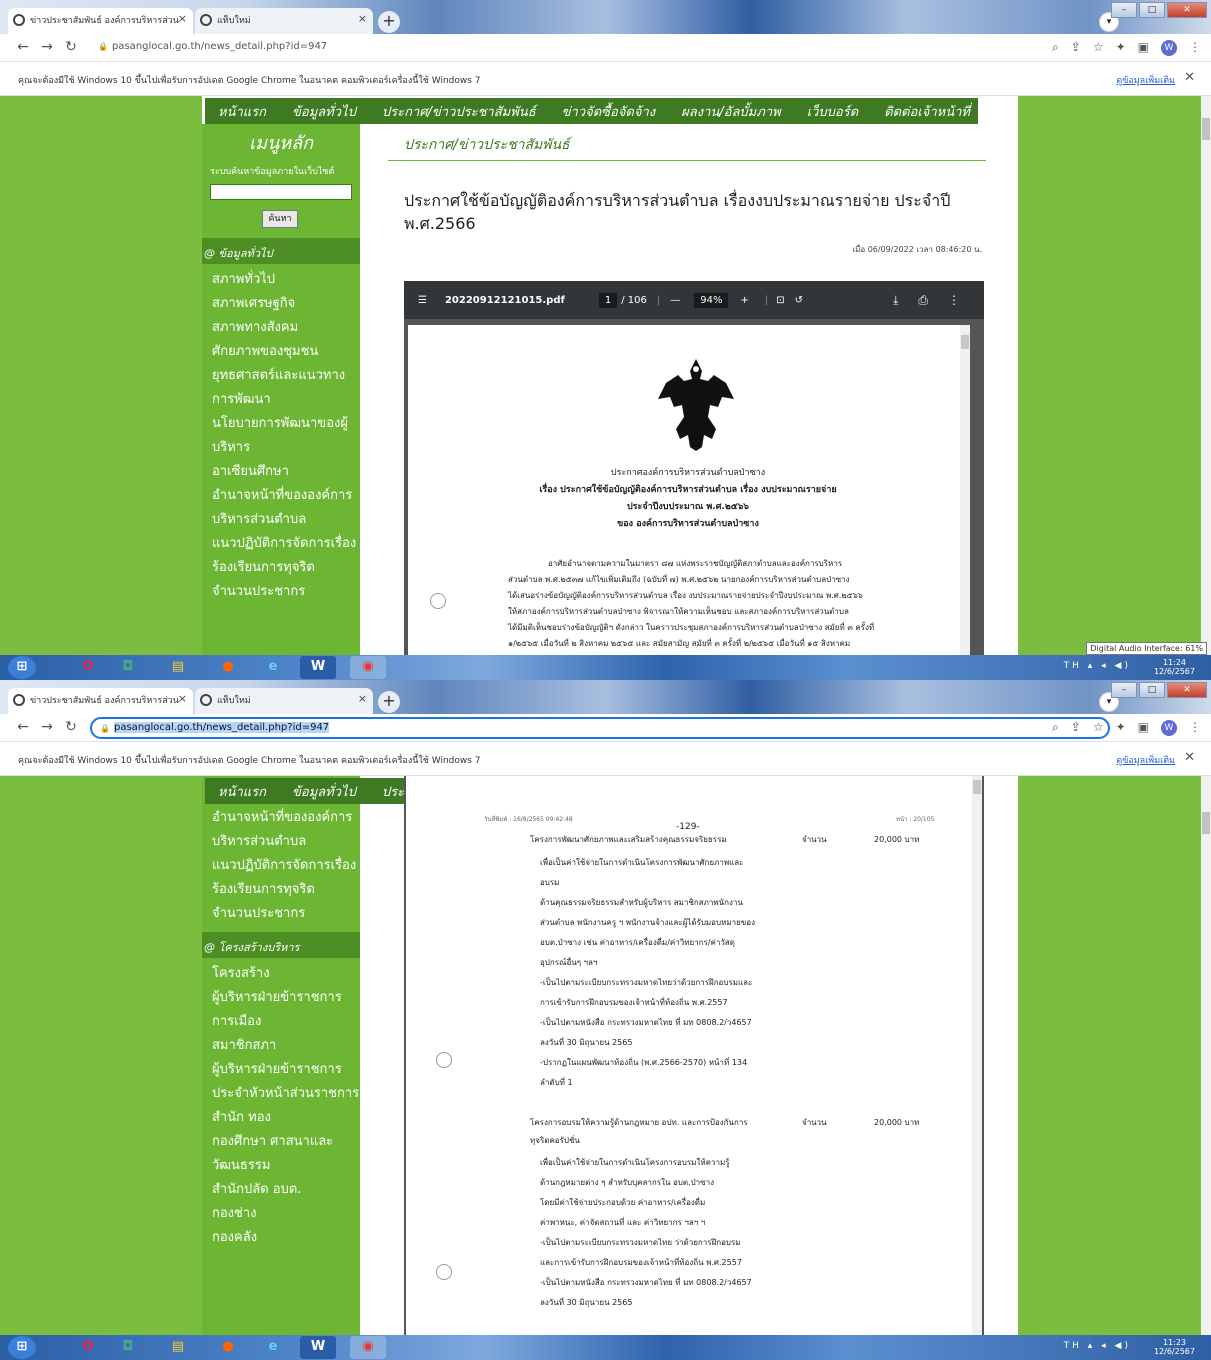  I want to click on sidebar-item: นโยบายการพัฒนาของผู้, so click(281, 424).